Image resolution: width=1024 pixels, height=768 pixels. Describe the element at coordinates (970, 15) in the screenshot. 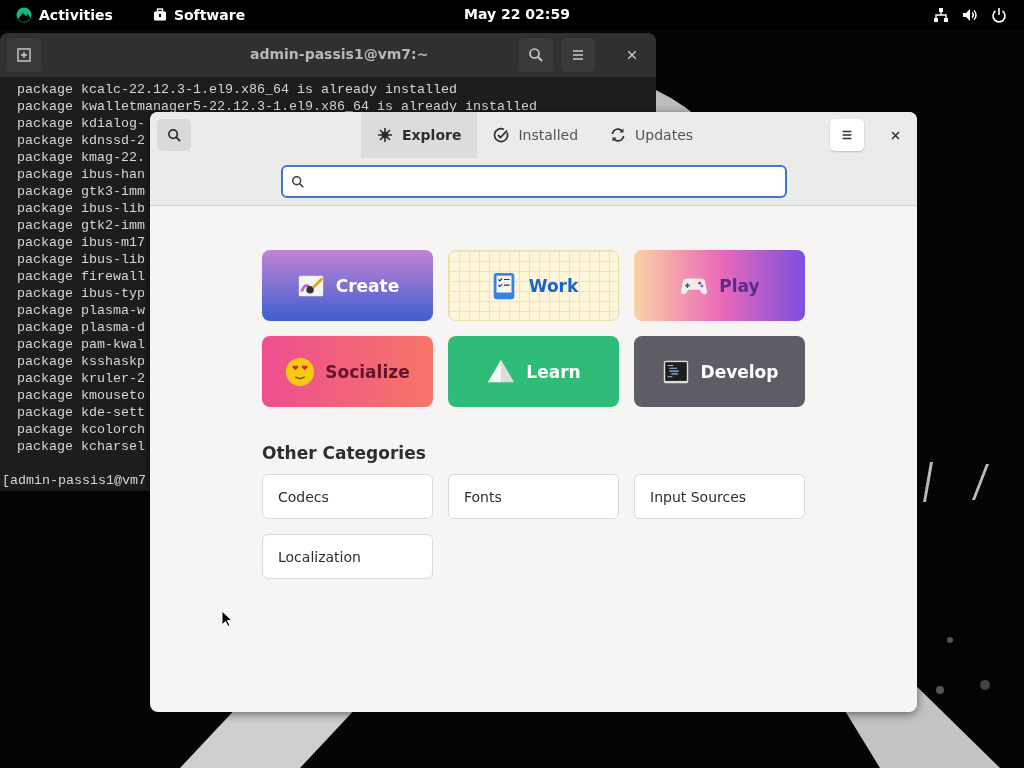

I see `volume-icon` at that location.